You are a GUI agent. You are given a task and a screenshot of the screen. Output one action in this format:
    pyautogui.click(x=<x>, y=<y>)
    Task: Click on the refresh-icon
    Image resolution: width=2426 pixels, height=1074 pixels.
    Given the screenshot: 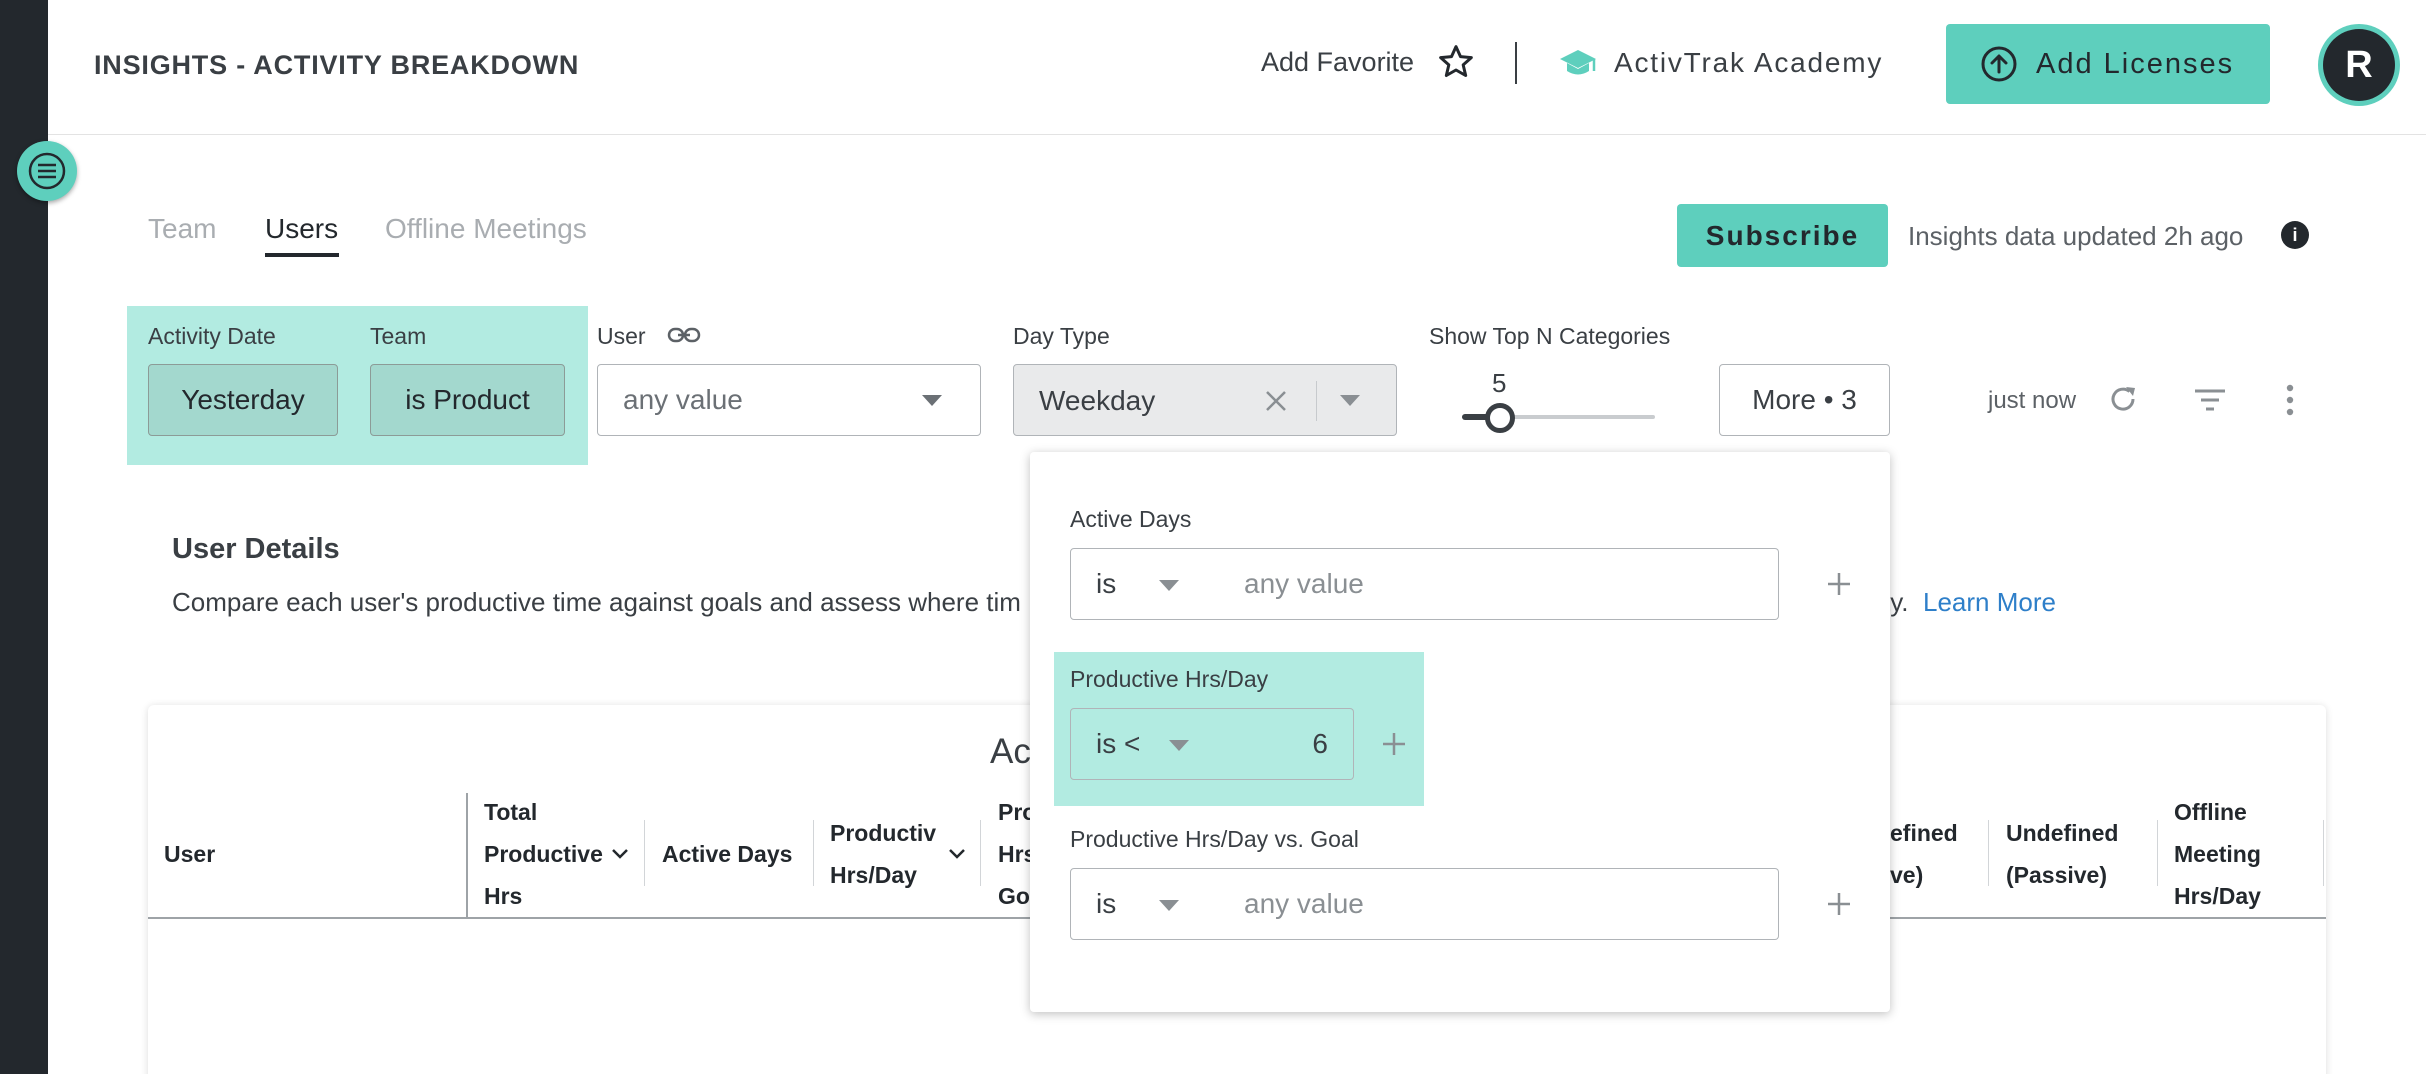 What is the action you would take?
    pyautogui.click(x=2123, y=399)
    